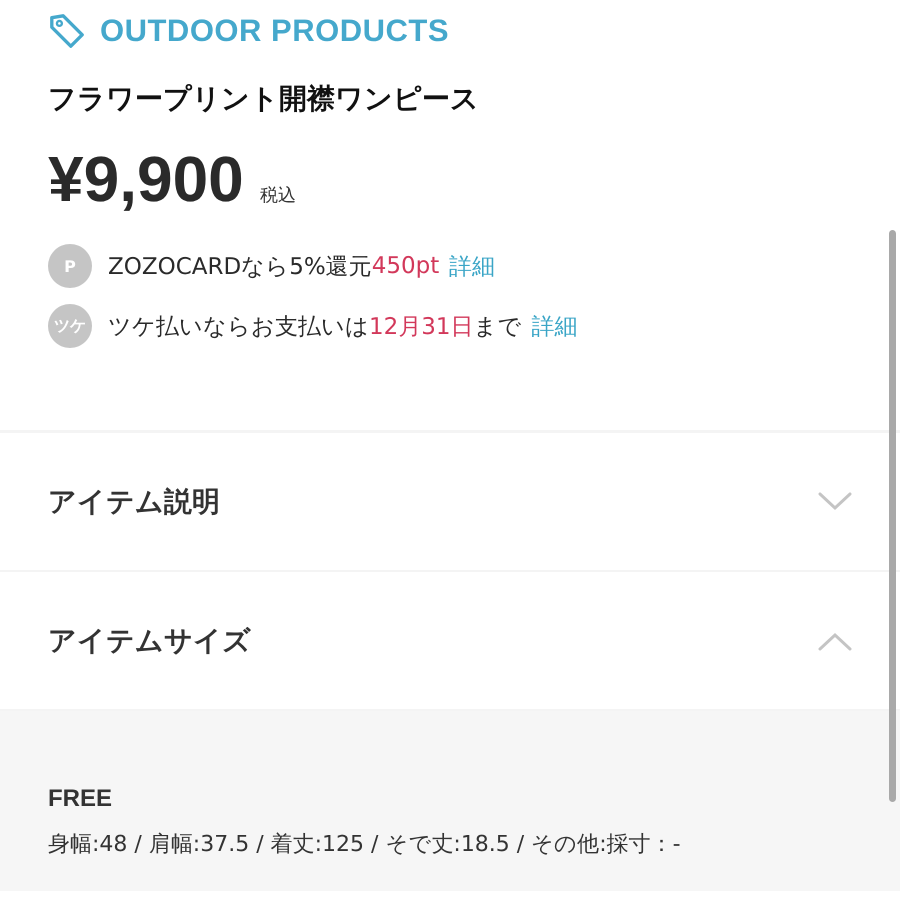 The image size is (900, 900). What do you see at coordinates (238, 327) in the screenshot?
I see `benefit-text: ツケ払いならお支払いは` at bounding box center [238, 327].